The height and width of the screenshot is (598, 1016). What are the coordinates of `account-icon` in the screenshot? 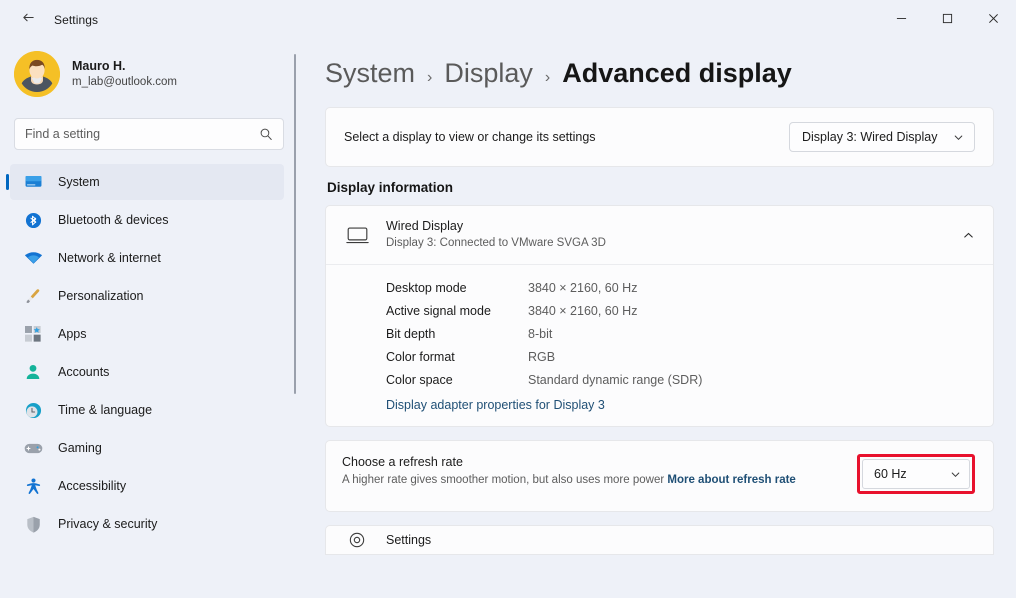 It's located at (33, 372).